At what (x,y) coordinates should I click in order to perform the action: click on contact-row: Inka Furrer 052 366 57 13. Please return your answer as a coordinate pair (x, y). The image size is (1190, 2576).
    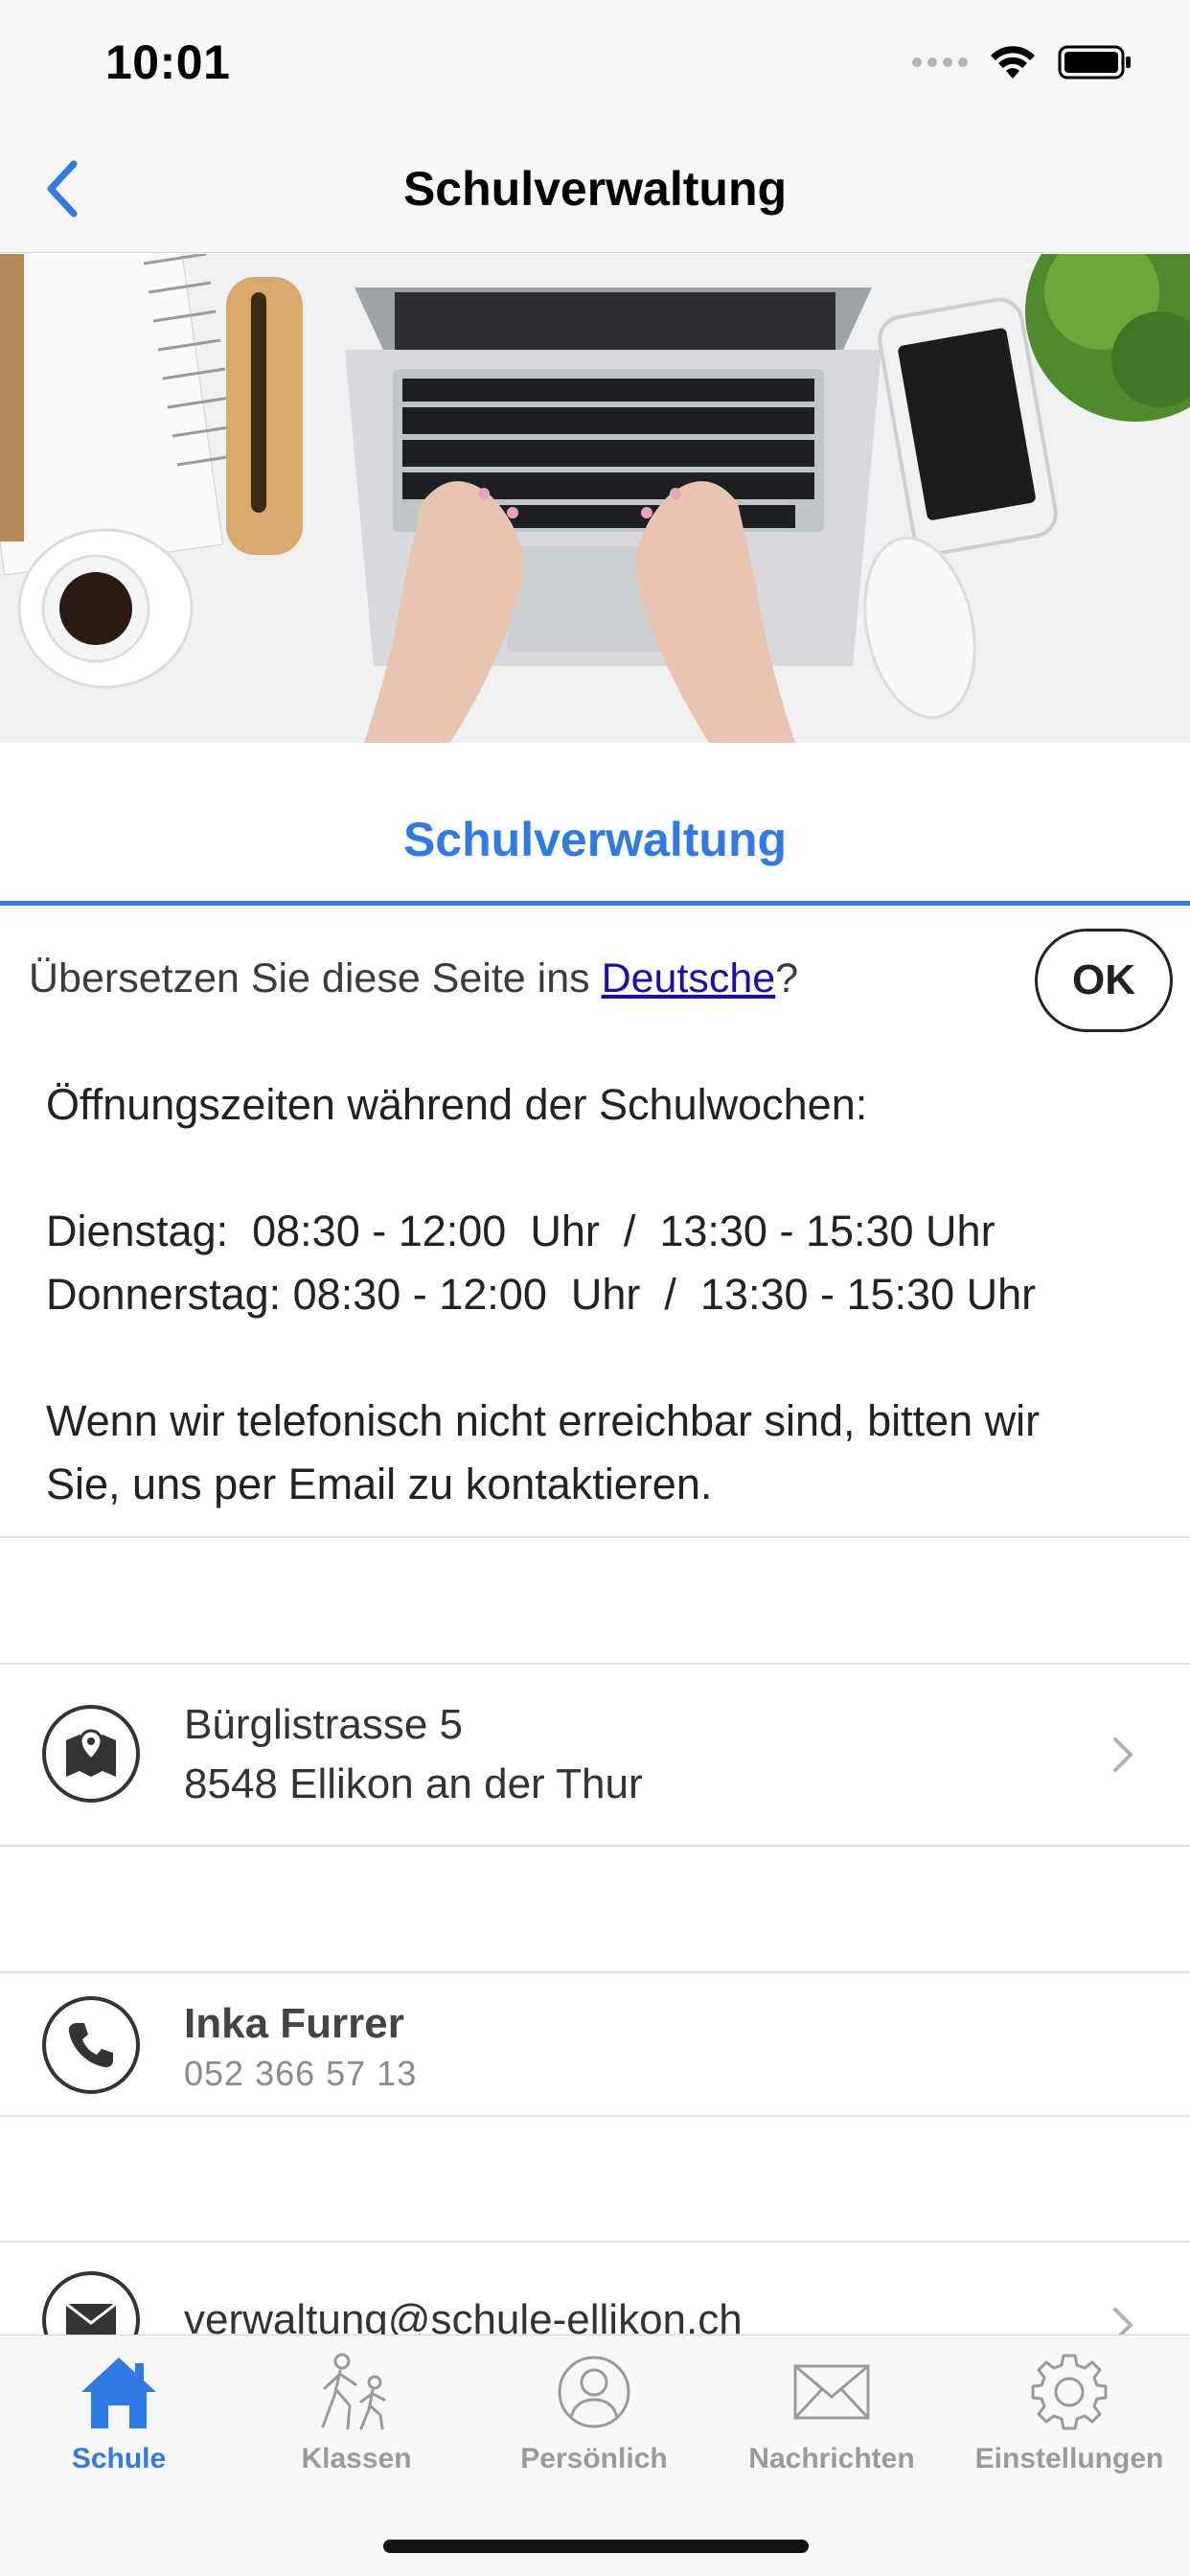
    Looking at the image, I should click on (595, 2044).